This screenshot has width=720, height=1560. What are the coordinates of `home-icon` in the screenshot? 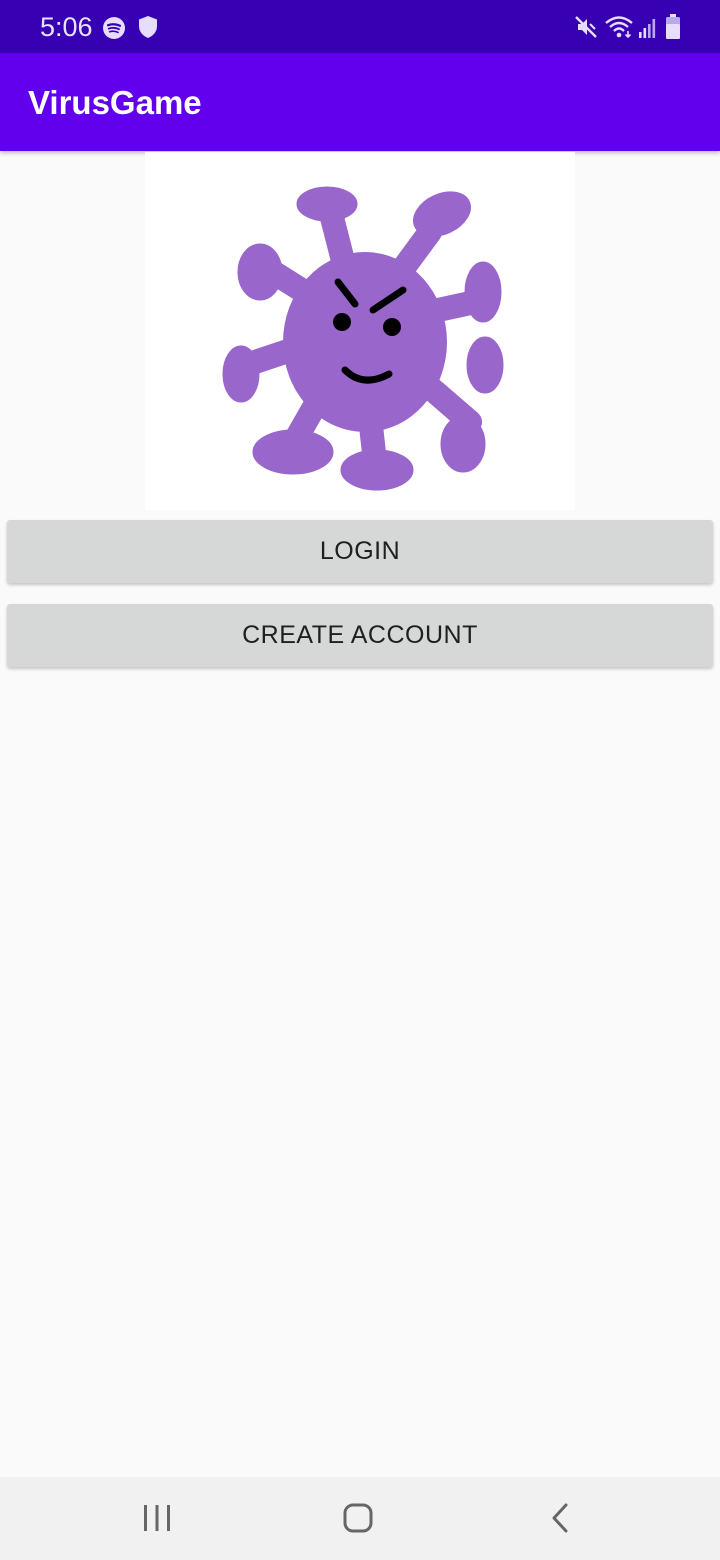 It's located at (358, 1518).